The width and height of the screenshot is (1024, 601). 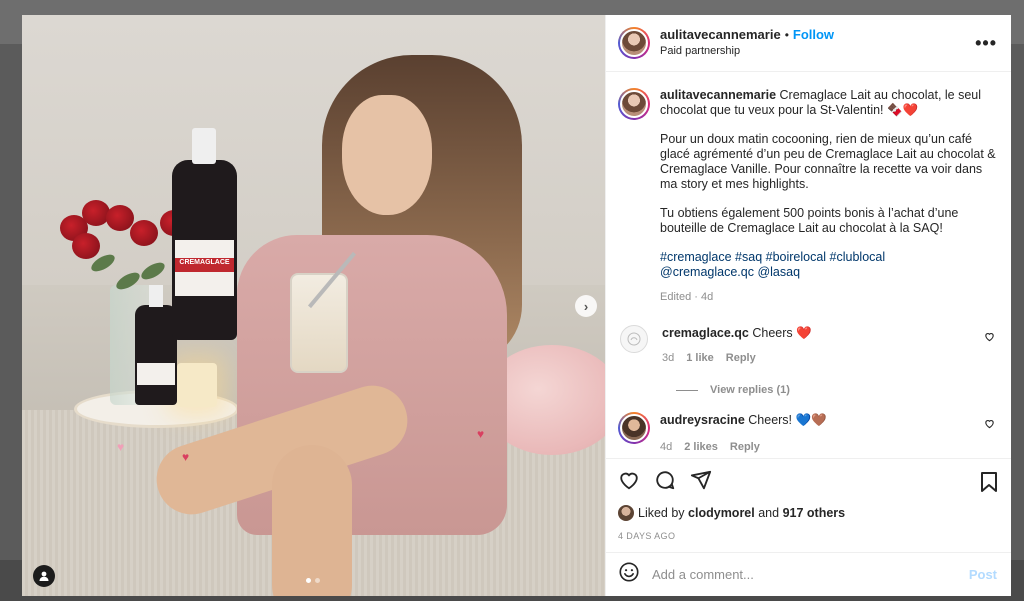 What do you see at coordinates (629, 480) in the screenshot?
I see `heart-icon` at bounding box center [629, 480].